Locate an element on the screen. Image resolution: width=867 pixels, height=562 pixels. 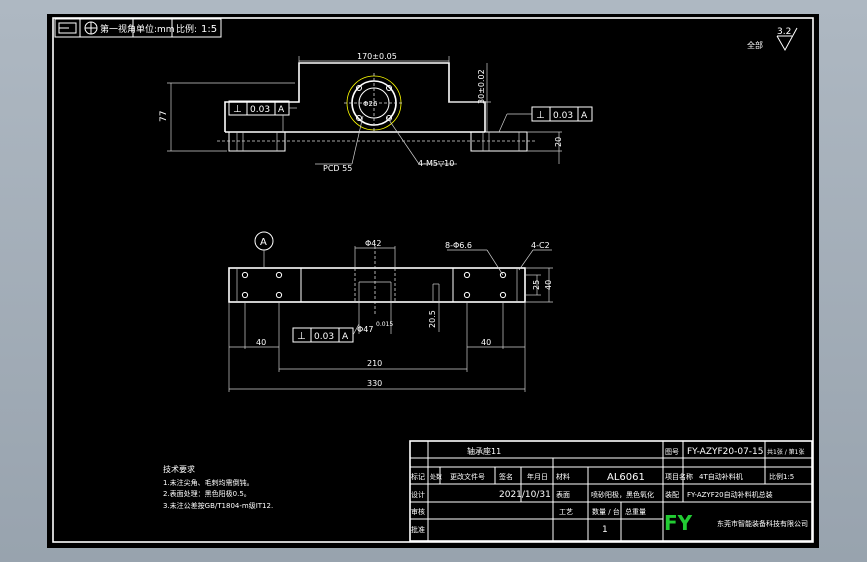
tb-process: 工艺 is located at coordinates (566, 512).